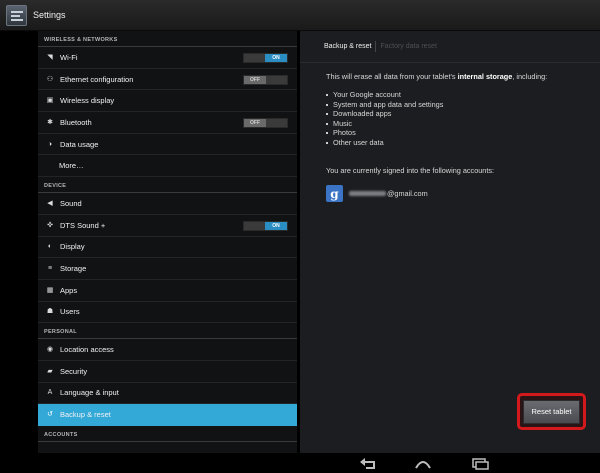 This screenshot has width=600, height=473. Describe the element at coordinates (50, 225) in the screenshot. I see `dts-sound-icon: ✜` at that location.